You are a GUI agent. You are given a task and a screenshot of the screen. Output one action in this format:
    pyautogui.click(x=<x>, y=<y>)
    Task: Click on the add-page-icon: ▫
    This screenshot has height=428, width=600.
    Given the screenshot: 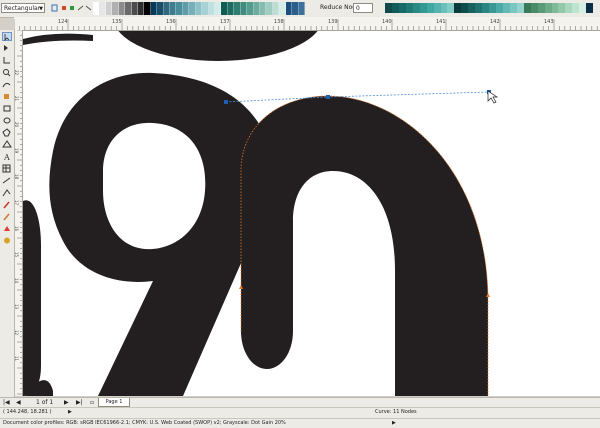 What is the action you would take?
    pyautogui.click(x=92, y=402)
    